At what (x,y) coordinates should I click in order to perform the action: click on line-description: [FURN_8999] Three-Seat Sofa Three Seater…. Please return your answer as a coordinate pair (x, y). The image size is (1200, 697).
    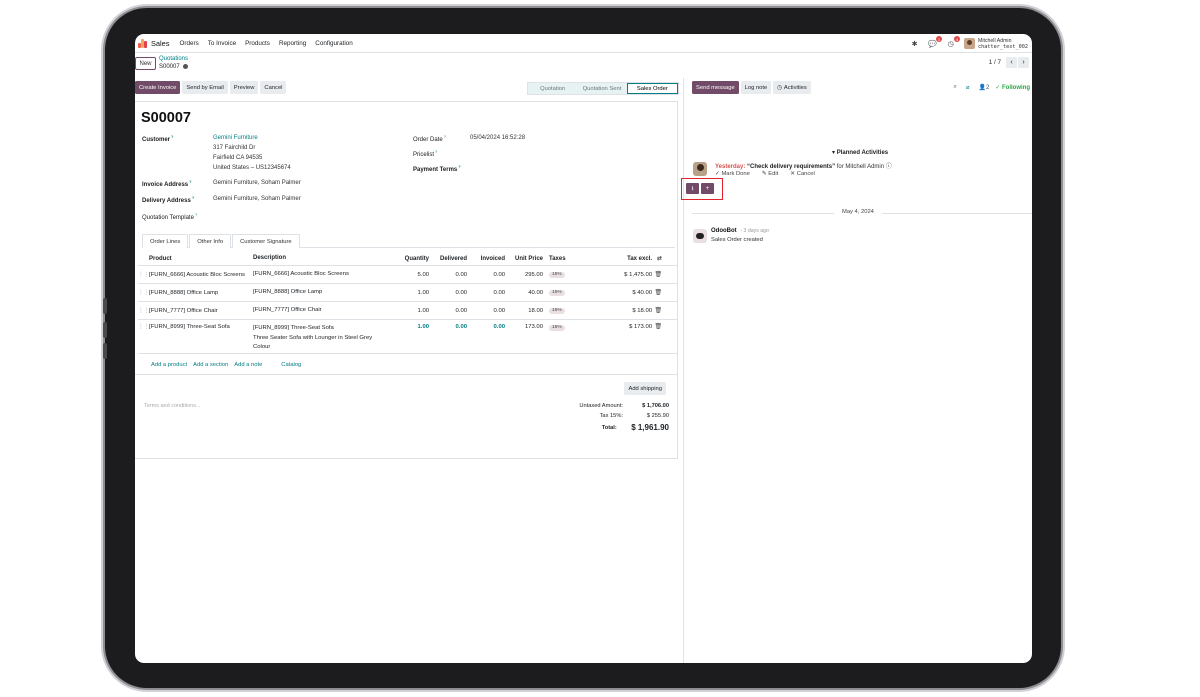
    Looking at the image, I should click on (322, 338).